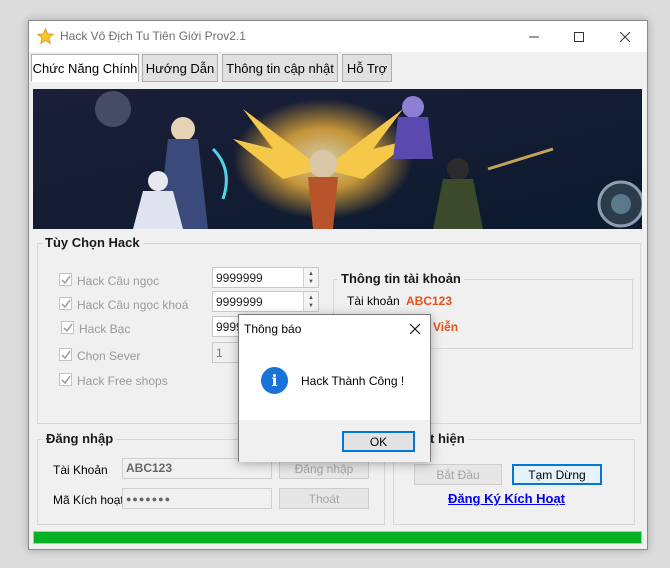 The width and height of the screenshot is (670, 568). I want to click on progress-fill, so click(337, 537).